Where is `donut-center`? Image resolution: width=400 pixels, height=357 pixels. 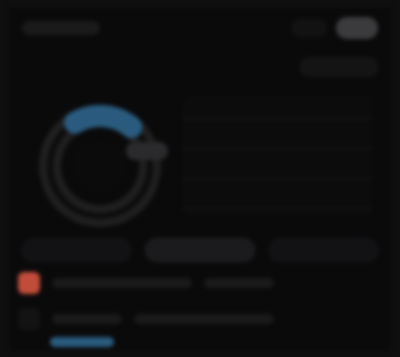 donut-center is located at coordinates (100, 166).